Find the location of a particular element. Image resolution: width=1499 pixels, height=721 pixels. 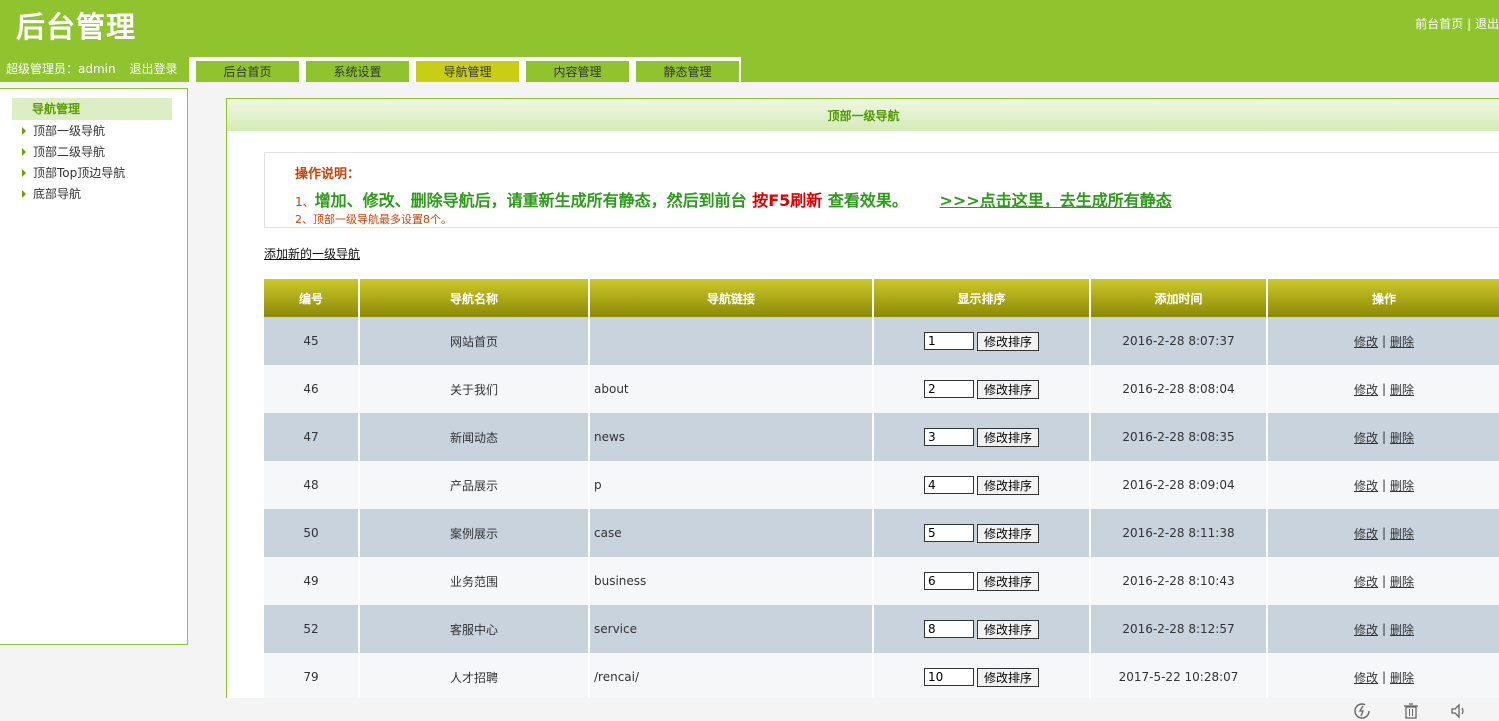

top-logout-link: 退出 is located at coordinates (1487, 24).